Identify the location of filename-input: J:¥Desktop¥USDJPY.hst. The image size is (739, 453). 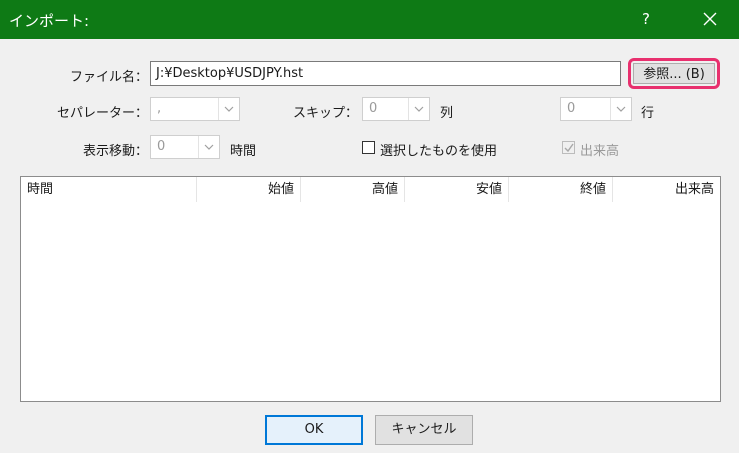
(385, 73).